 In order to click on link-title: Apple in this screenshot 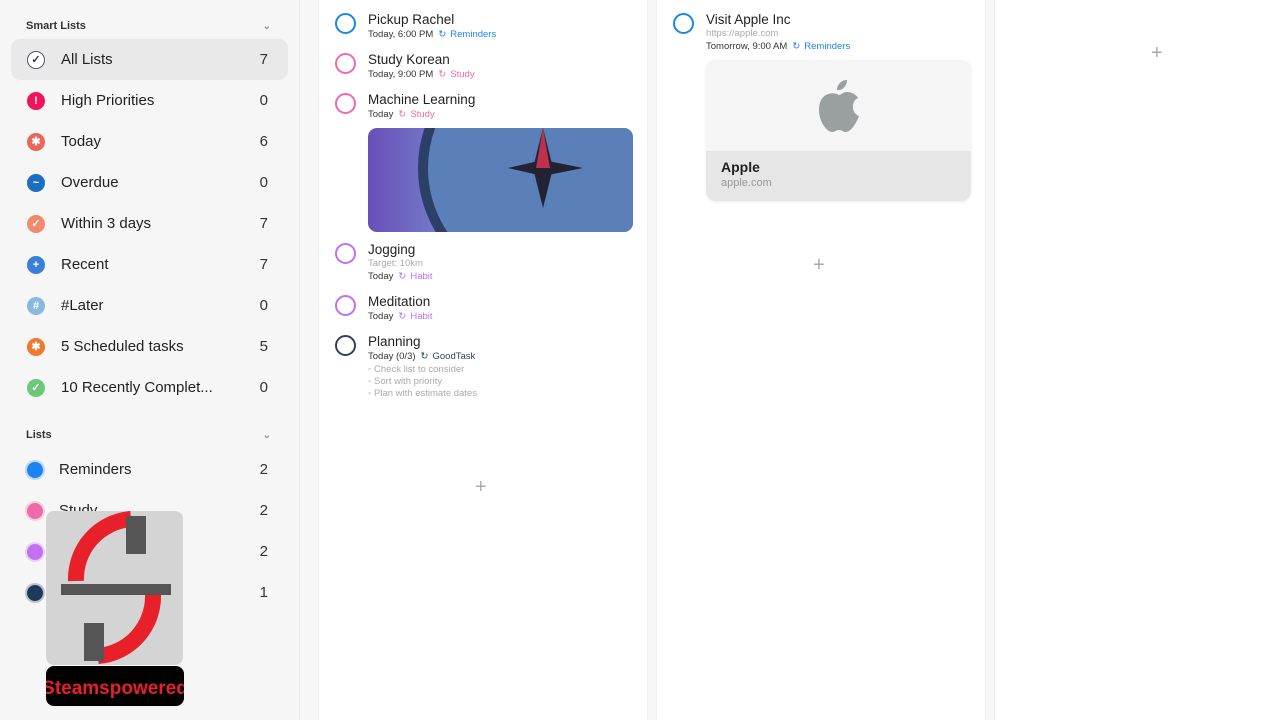, I will do `click(740, 167)`.